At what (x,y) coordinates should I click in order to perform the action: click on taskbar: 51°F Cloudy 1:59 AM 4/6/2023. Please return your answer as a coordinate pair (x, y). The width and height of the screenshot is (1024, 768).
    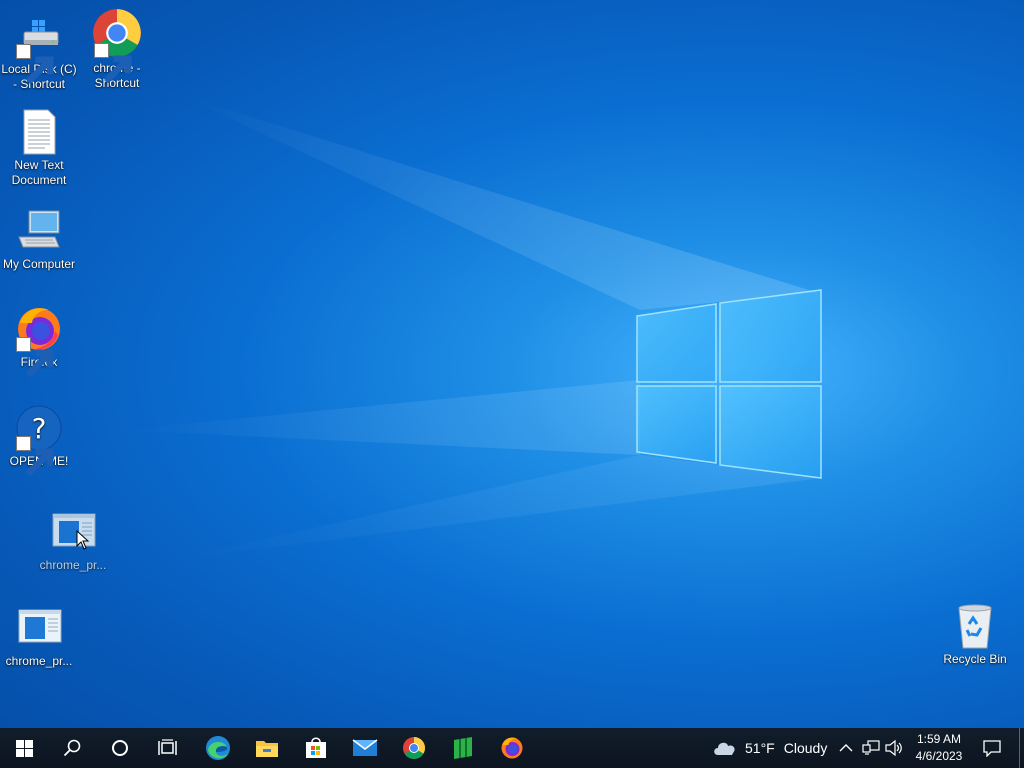
    Looking at the image, I should click on (512, 748).